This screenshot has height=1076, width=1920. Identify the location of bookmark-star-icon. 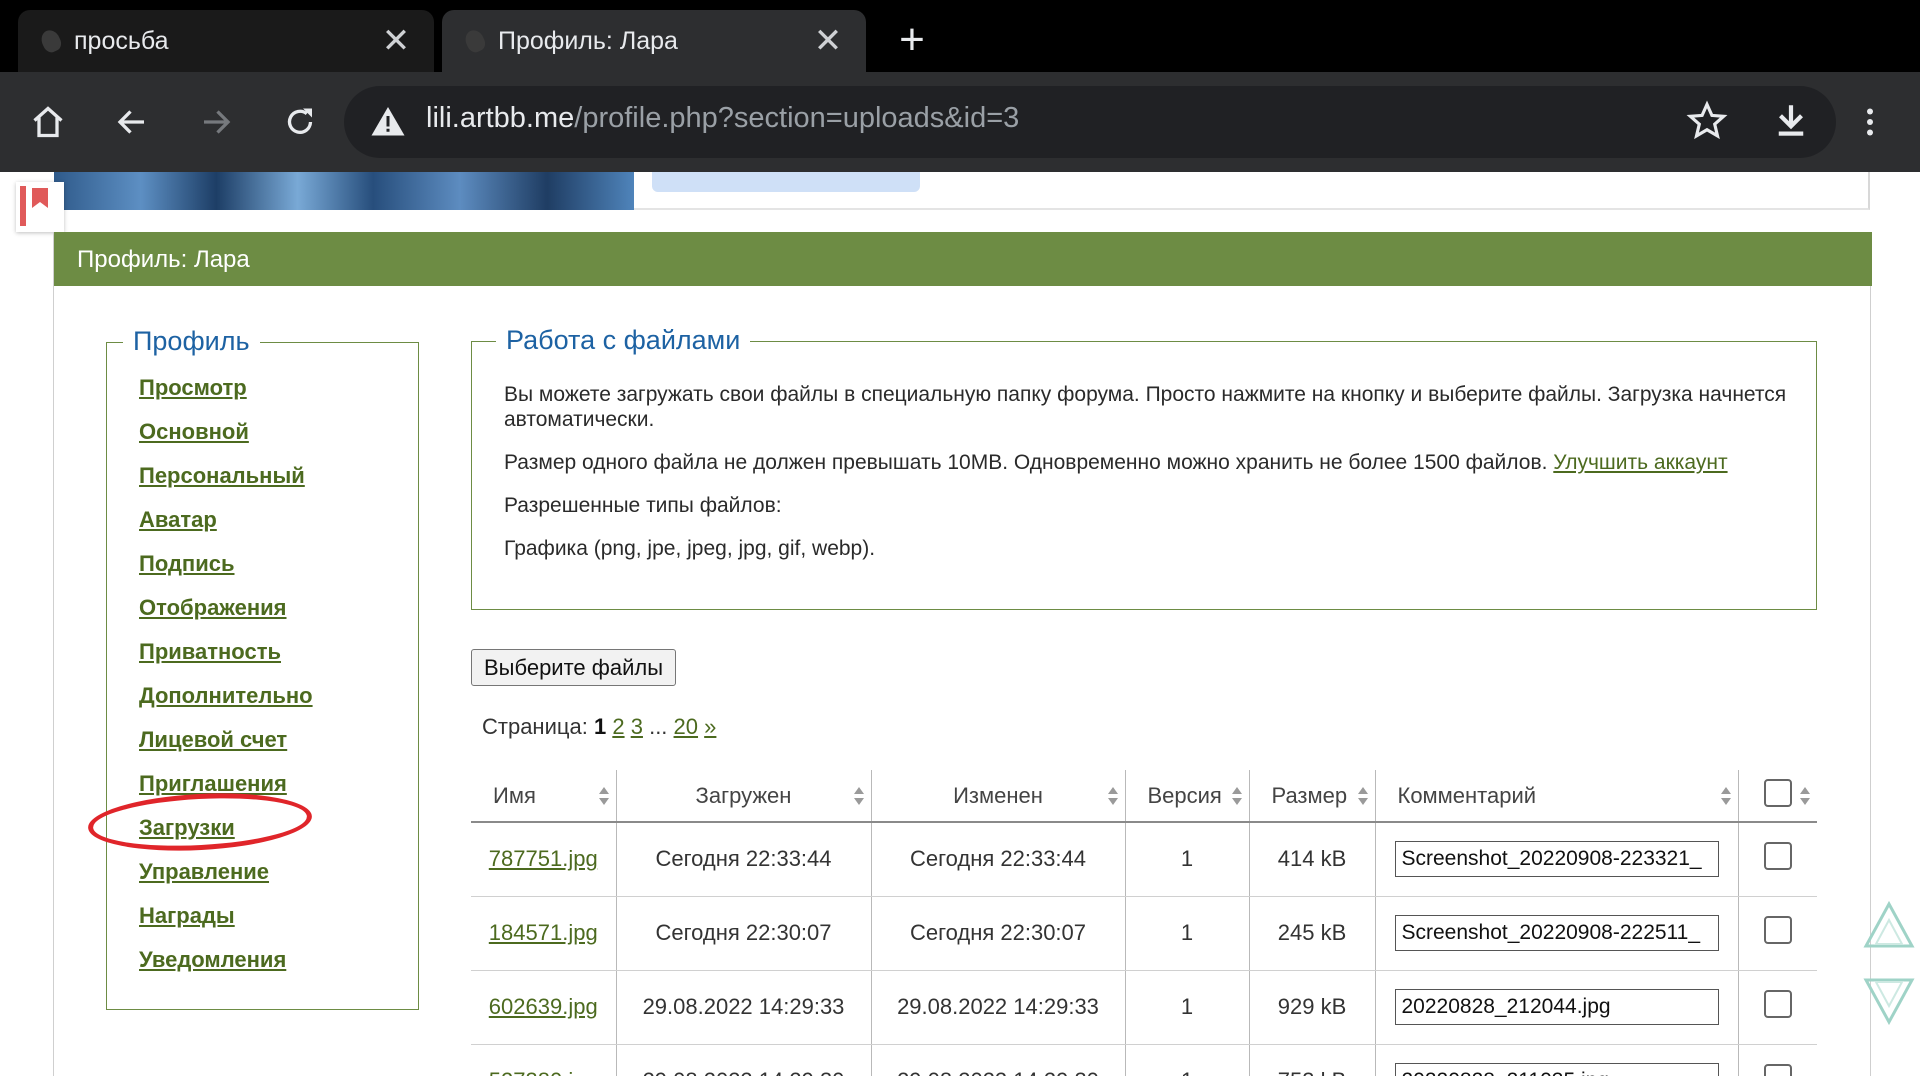
(1707, 123).